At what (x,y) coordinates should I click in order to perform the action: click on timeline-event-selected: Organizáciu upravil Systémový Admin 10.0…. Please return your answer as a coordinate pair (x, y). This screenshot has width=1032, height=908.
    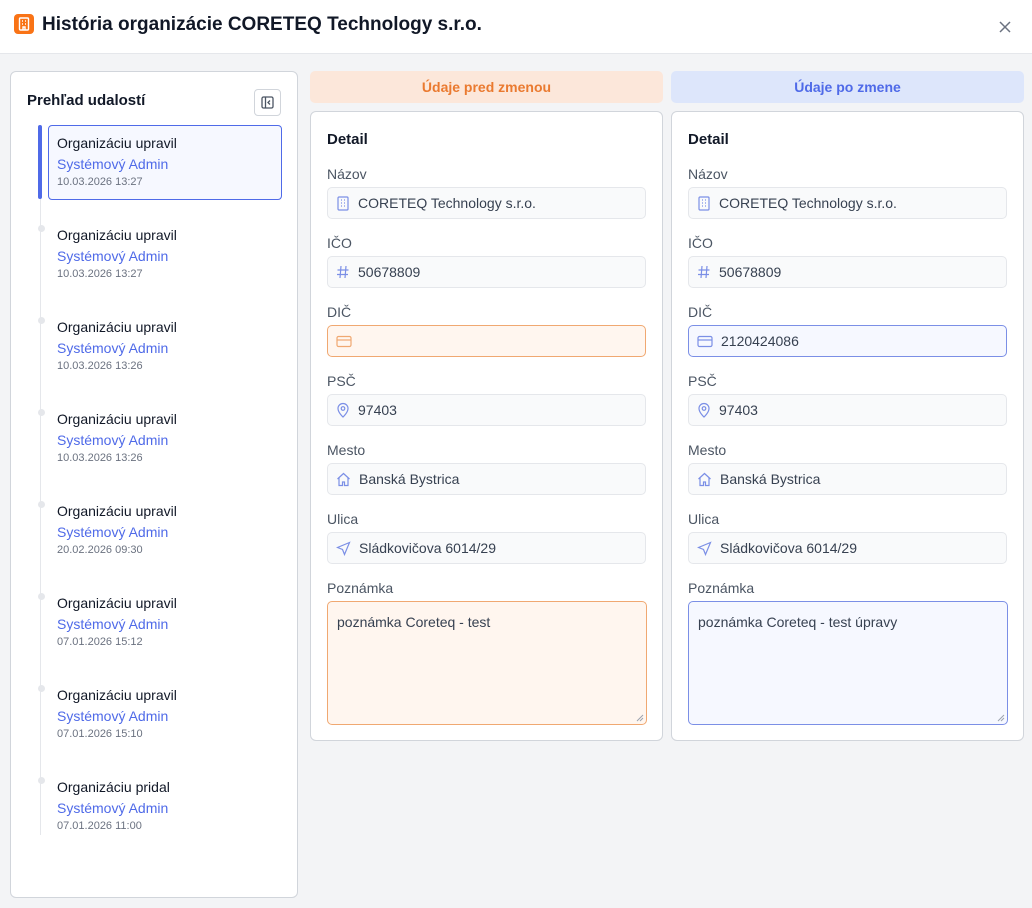
    Looking at the image, I should click on (165, 162).